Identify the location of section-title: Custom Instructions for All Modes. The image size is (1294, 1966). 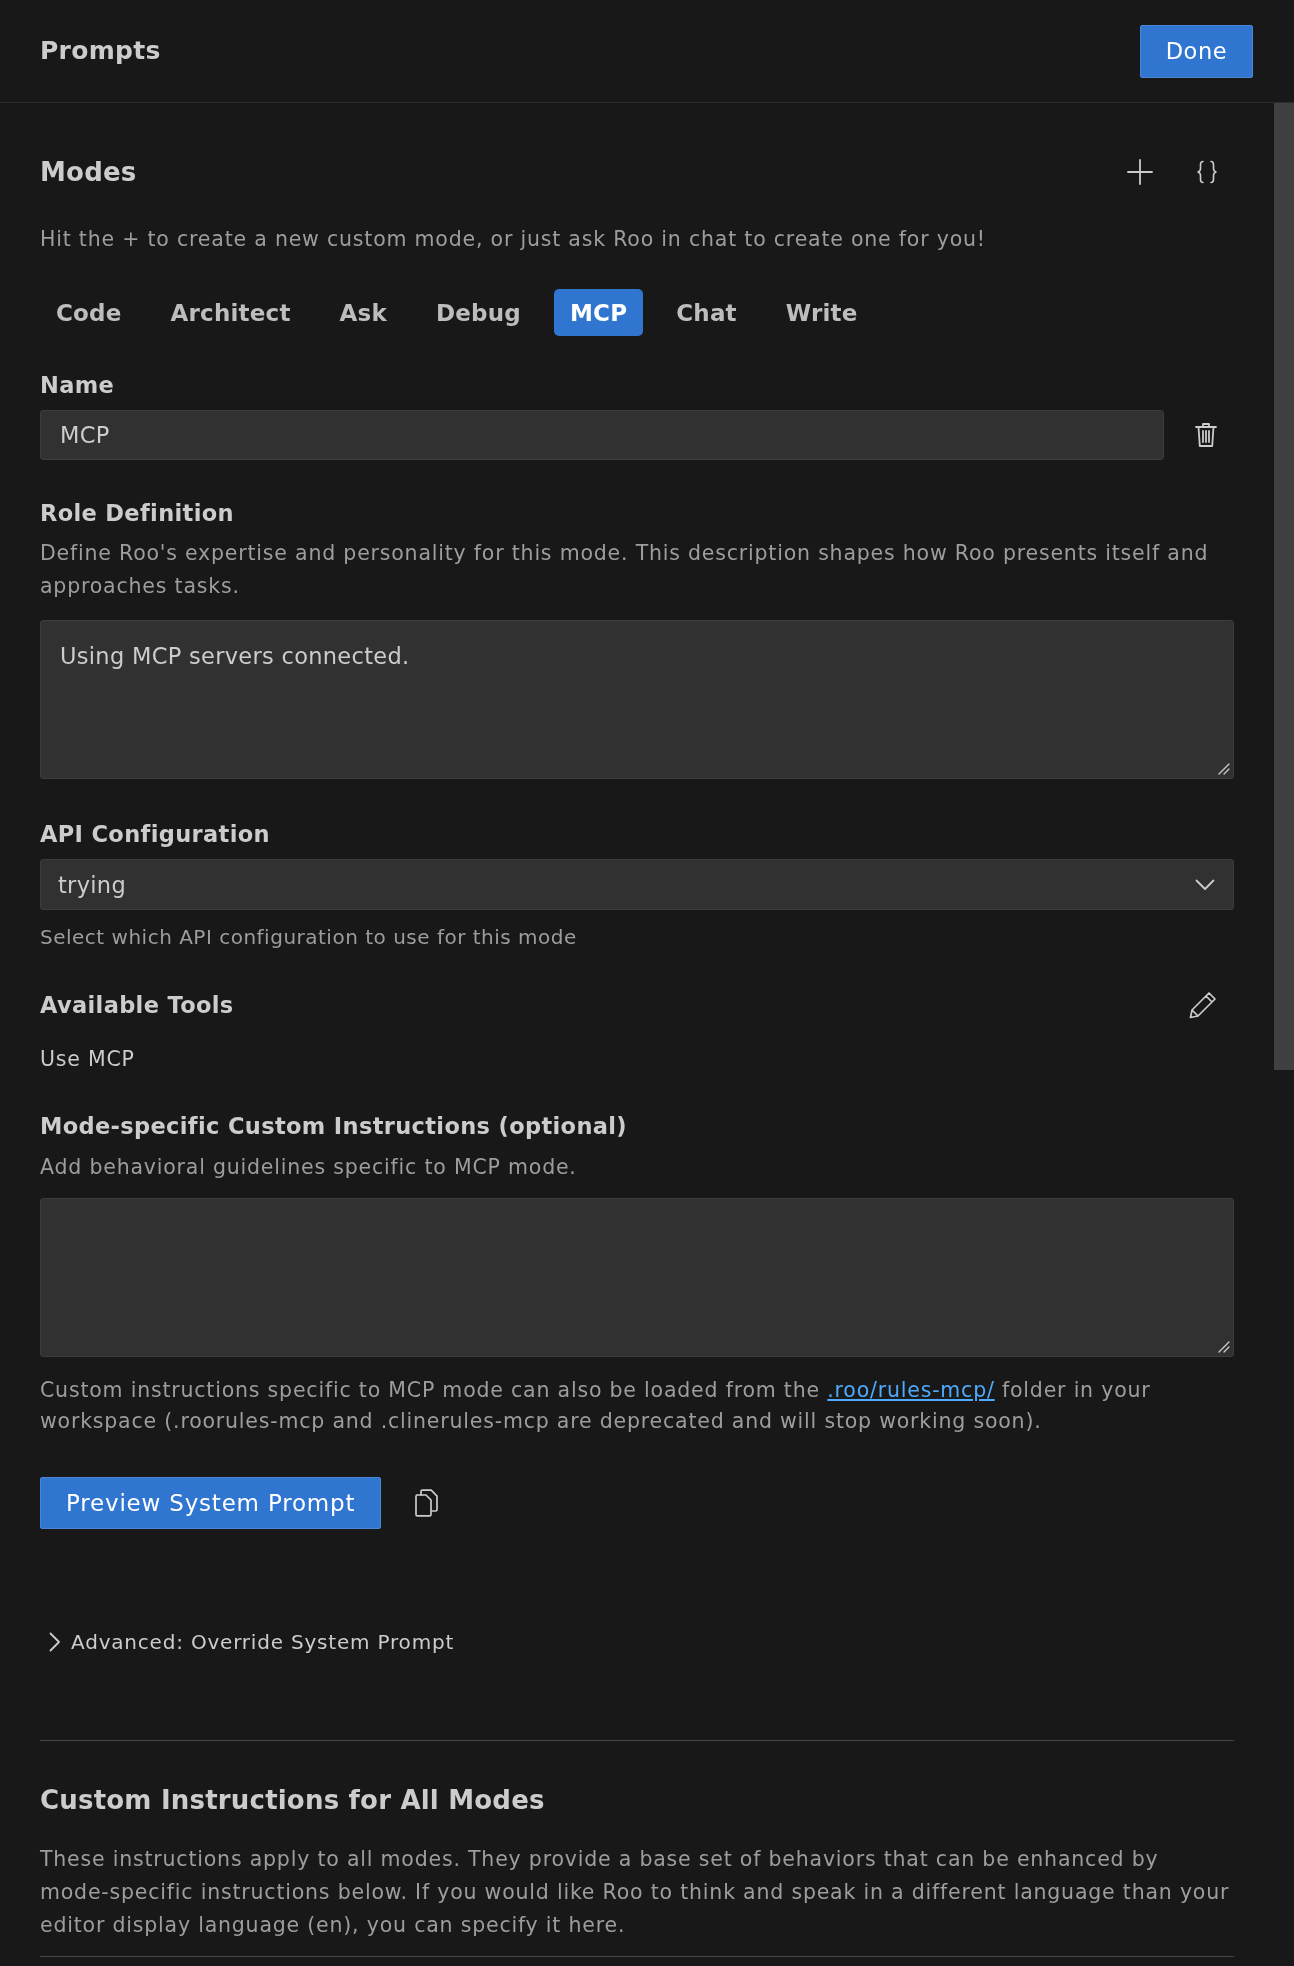
(293, 1800).